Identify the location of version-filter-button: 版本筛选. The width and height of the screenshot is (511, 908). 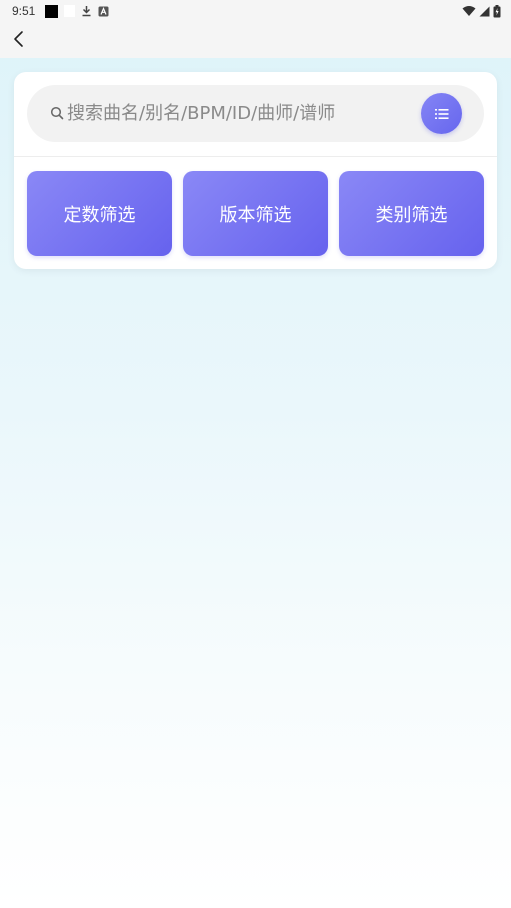
(255, 213).